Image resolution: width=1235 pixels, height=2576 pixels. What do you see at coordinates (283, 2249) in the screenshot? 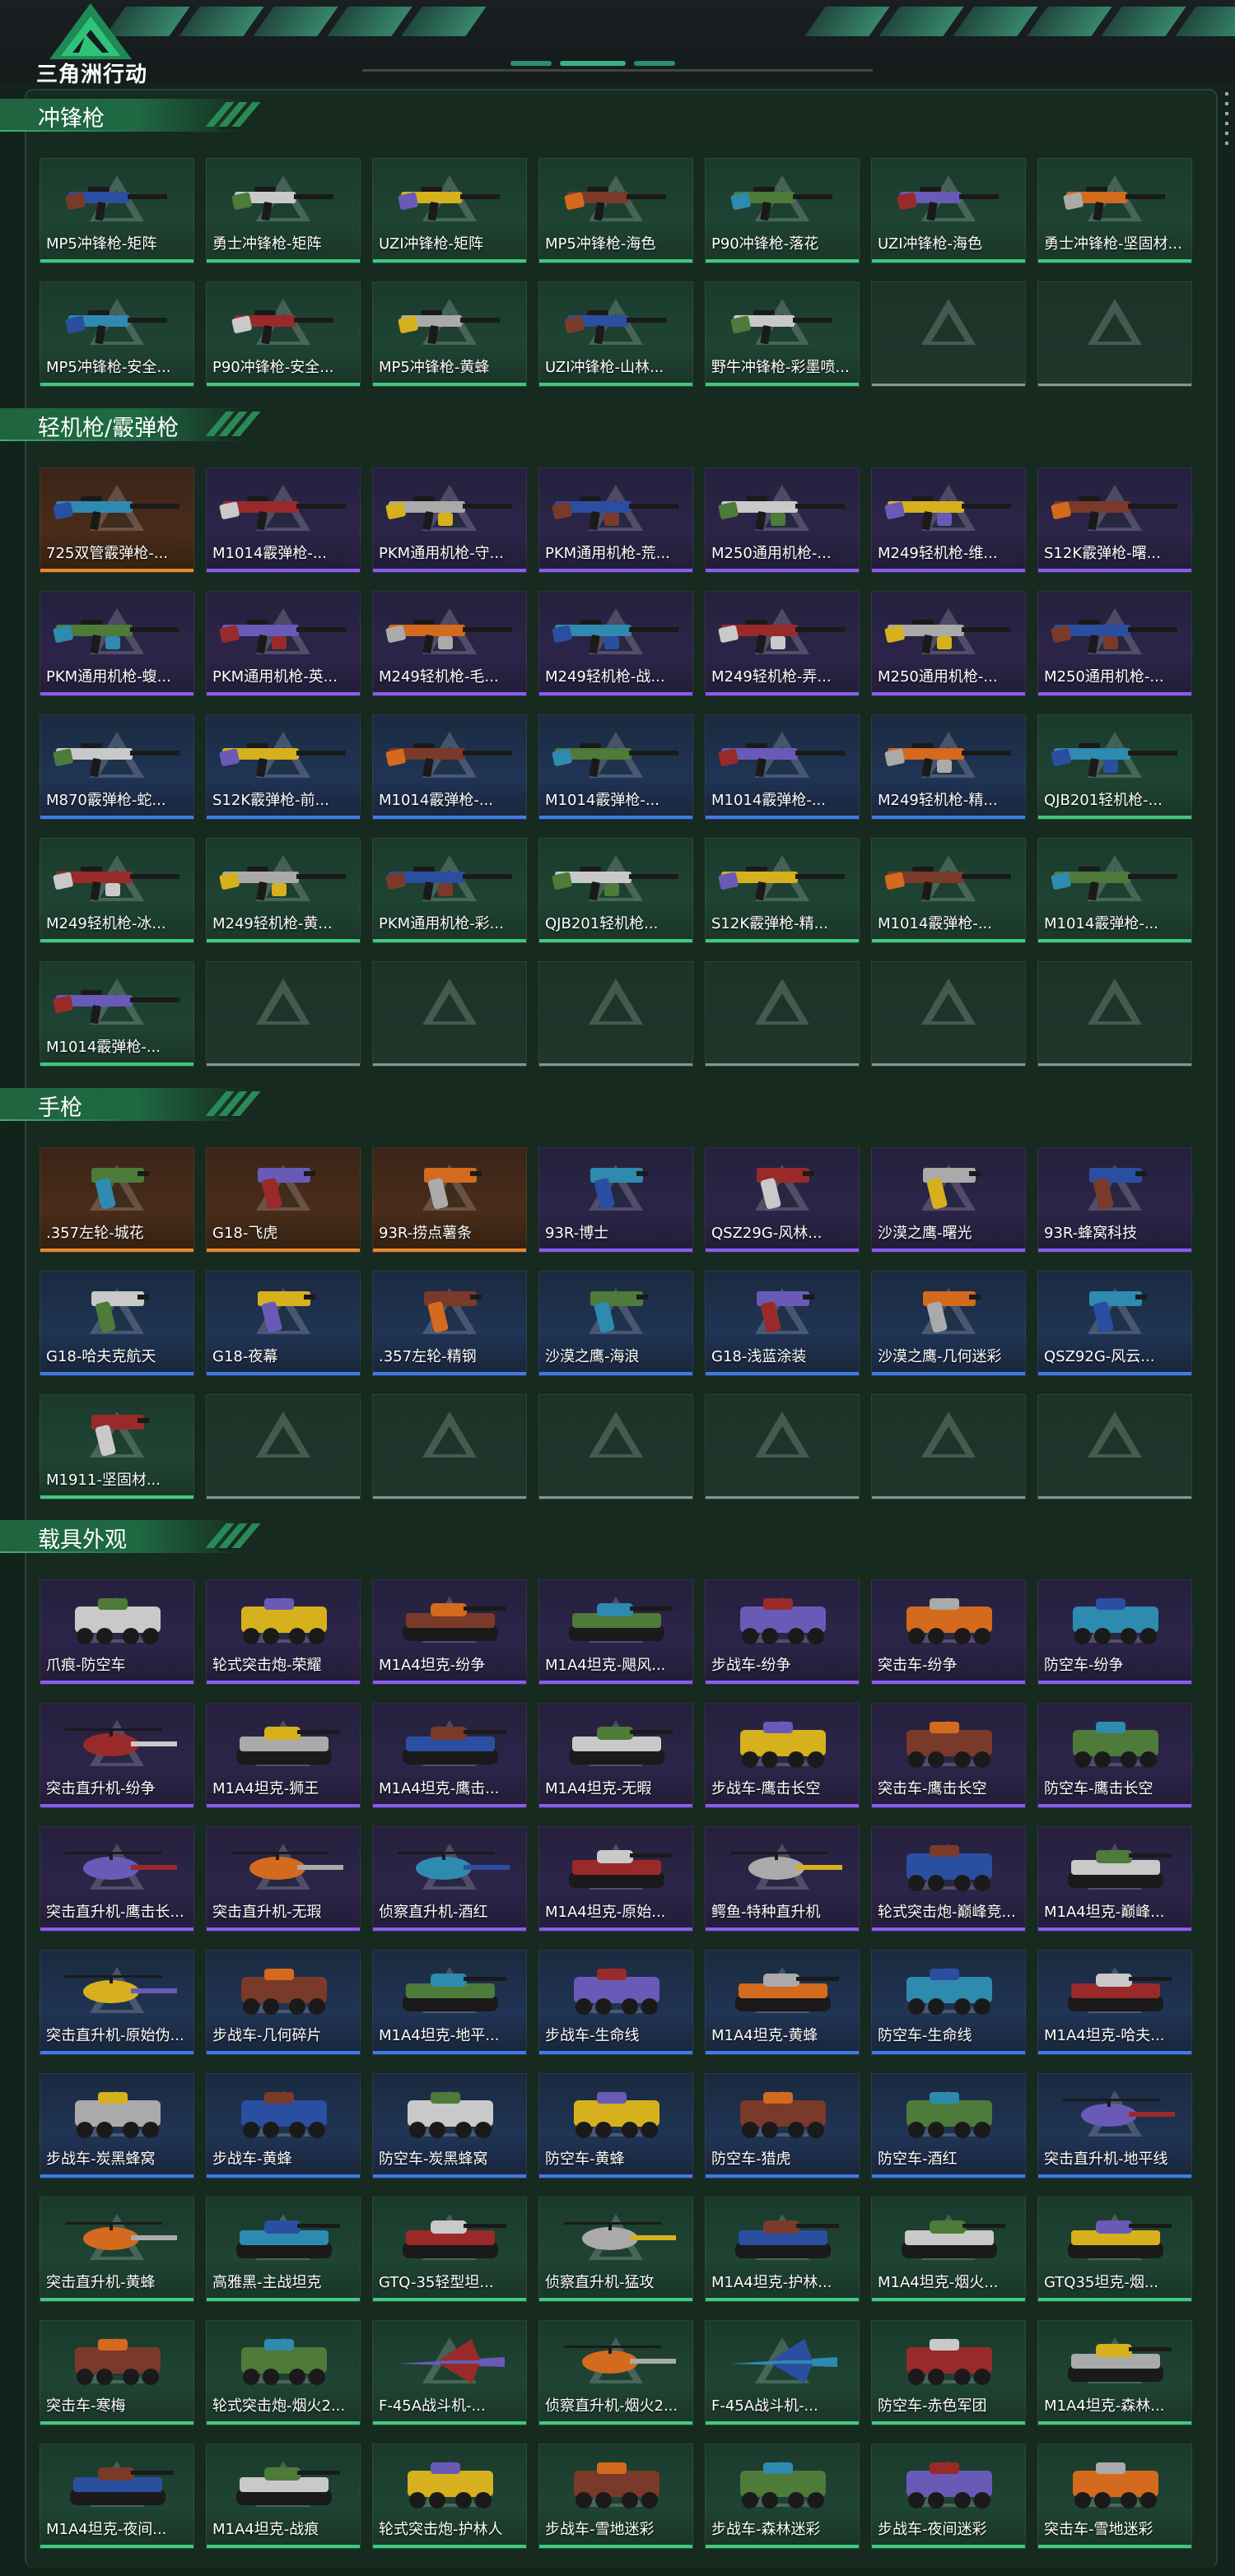
I see `skin-card: 高雅黑-主战坦克` at bounding box center [283, 2249].